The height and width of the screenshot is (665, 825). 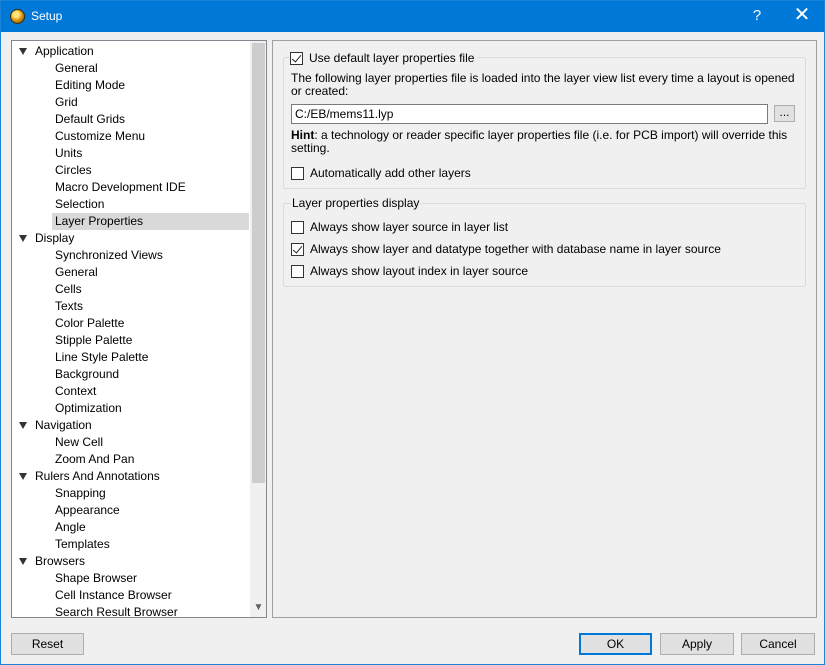 What do you see at coordinates (95, 459) in the screenshot?
I see `tree-item-label: Zoom And Pan` at bounding box center [95, 459].